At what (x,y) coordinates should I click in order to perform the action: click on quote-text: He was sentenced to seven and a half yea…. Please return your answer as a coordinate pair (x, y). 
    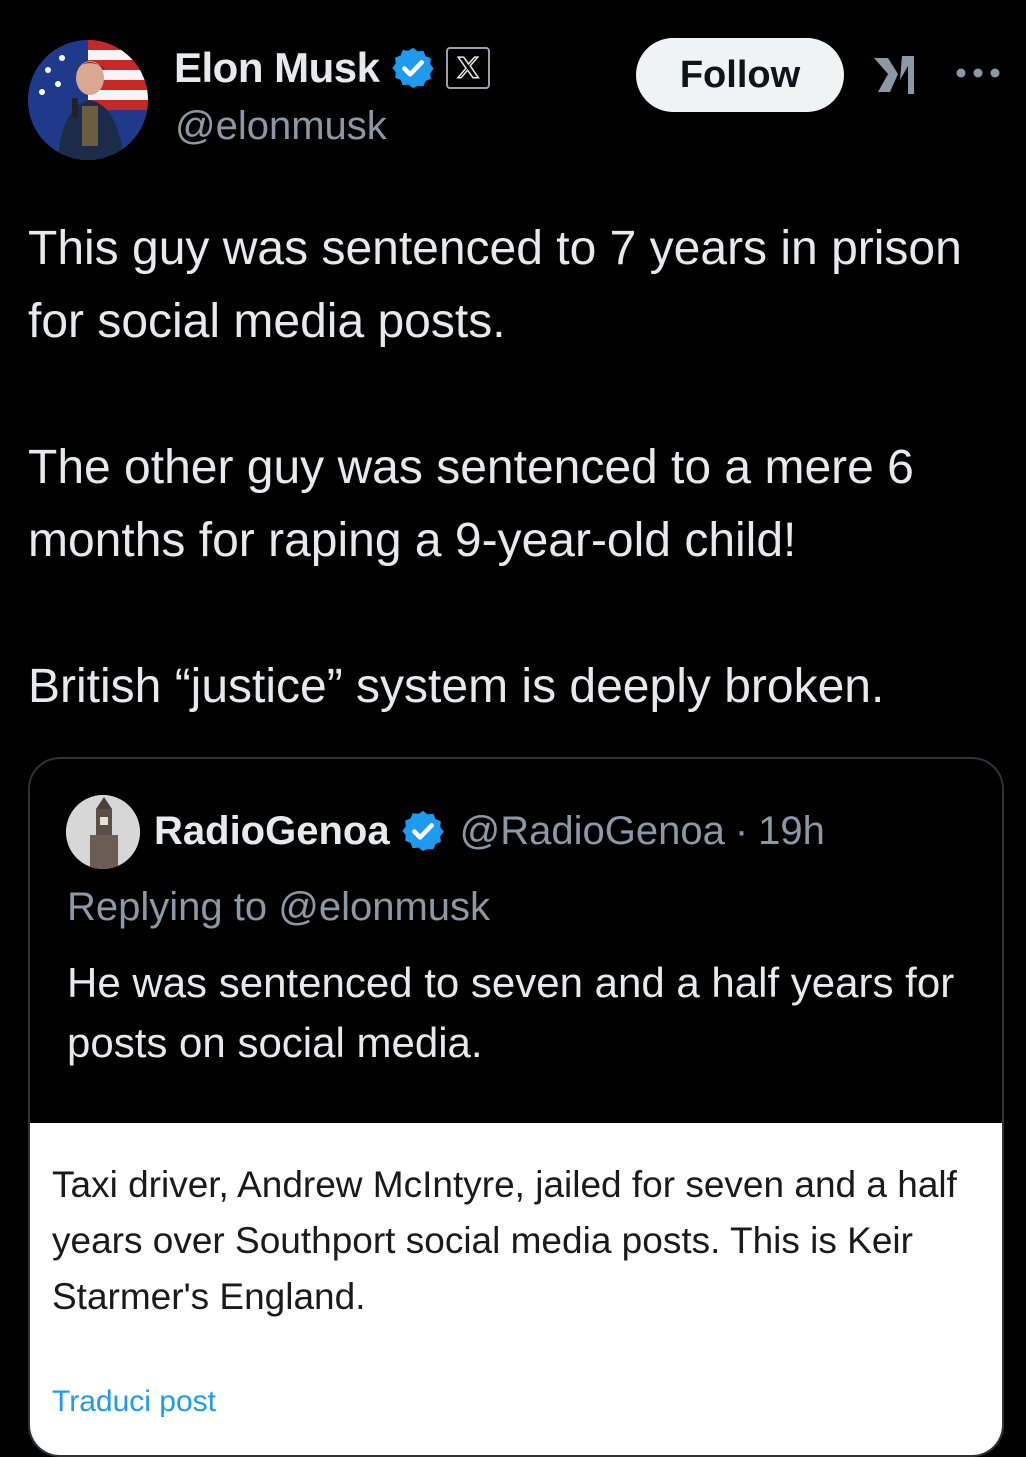
    Looking at the image, I should click on (511, 1012).